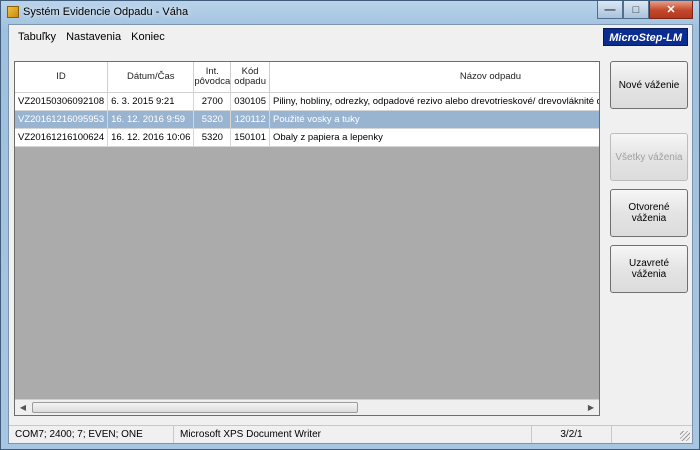 The height and width of the screenshot is (450, 700). I want to click on scroll-left-button: ◀, so click(23, 407).